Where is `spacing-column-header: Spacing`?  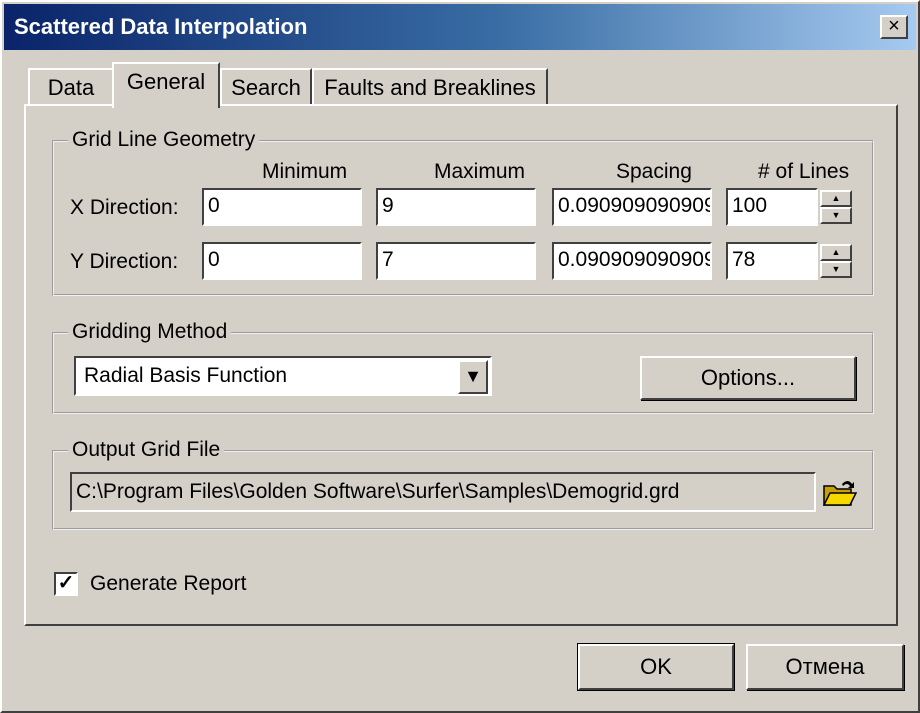
spacing-column-header: Spacing is located at coordinates (654, 171).